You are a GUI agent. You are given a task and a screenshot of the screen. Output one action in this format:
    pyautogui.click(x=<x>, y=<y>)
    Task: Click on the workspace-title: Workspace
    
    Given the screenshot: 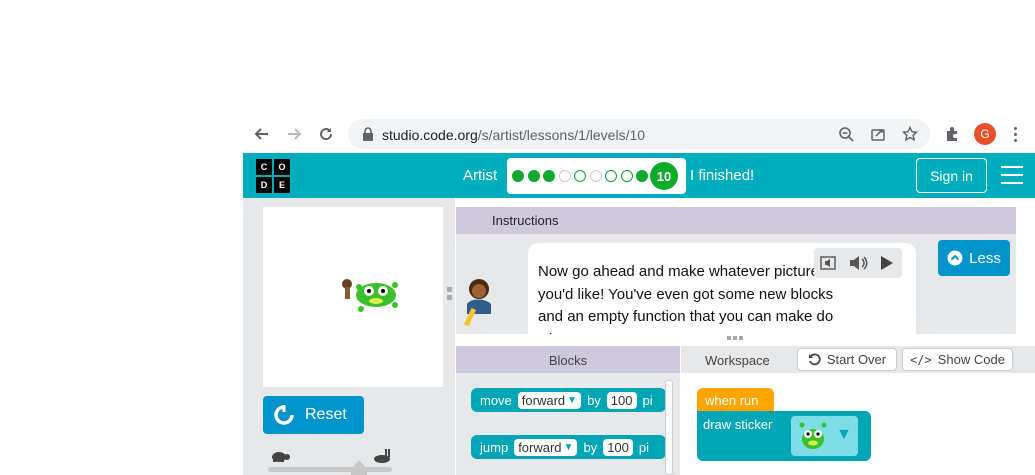 What is the action you would take?
    pyautogui.click(x=737, y=360)
    